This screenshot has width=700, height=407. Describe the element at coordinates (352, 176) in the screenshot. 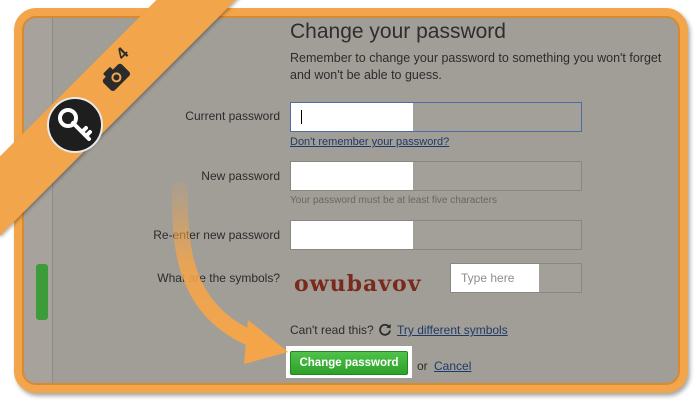

I see `new-password-input-area` at that location.